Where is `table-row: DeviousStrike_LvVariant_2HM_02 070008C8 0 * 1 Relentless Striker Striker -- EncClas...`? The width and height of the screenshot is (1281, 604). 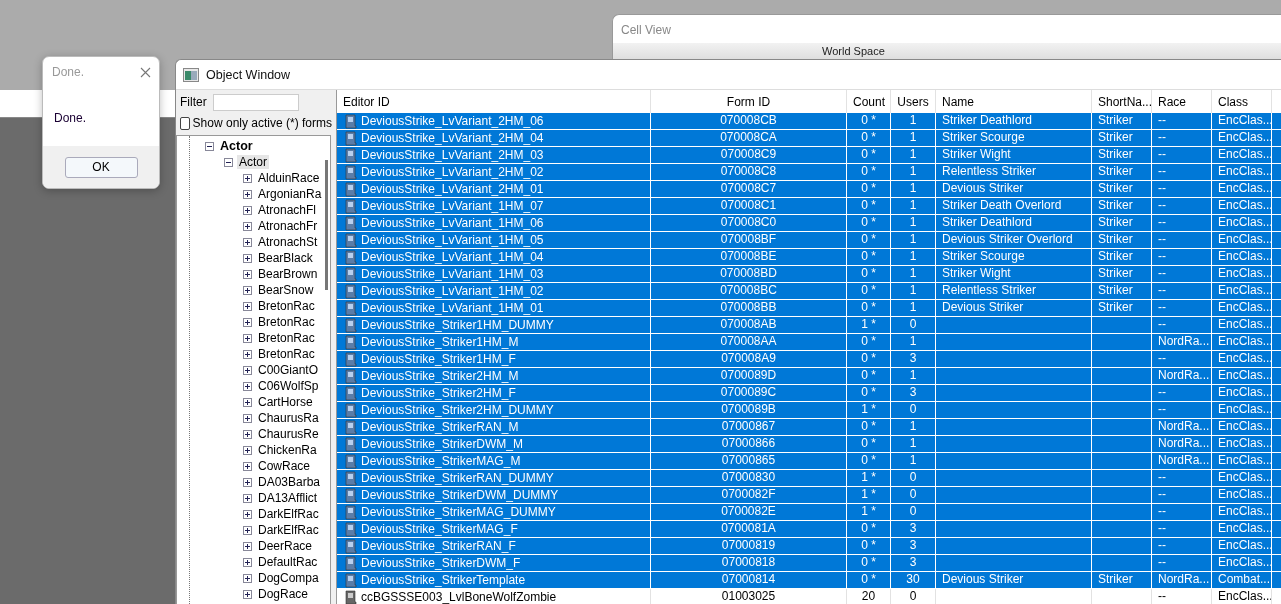
table-row: DeviousStrike_LvVariant_2HM_02 070008C8 0 * 1 Relentless Striker Striker -- EncClas... is located at coordinates (809, 172).